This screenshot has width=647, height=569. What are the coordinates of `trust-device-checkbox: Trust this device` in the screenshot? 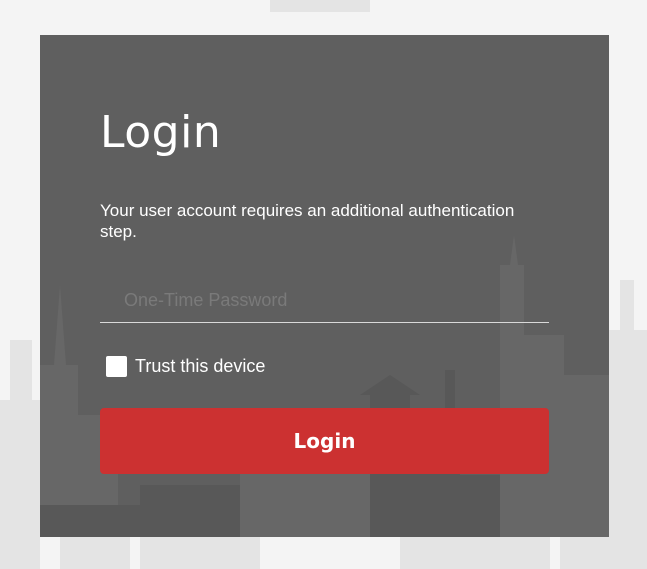 It's located at (185, 366).